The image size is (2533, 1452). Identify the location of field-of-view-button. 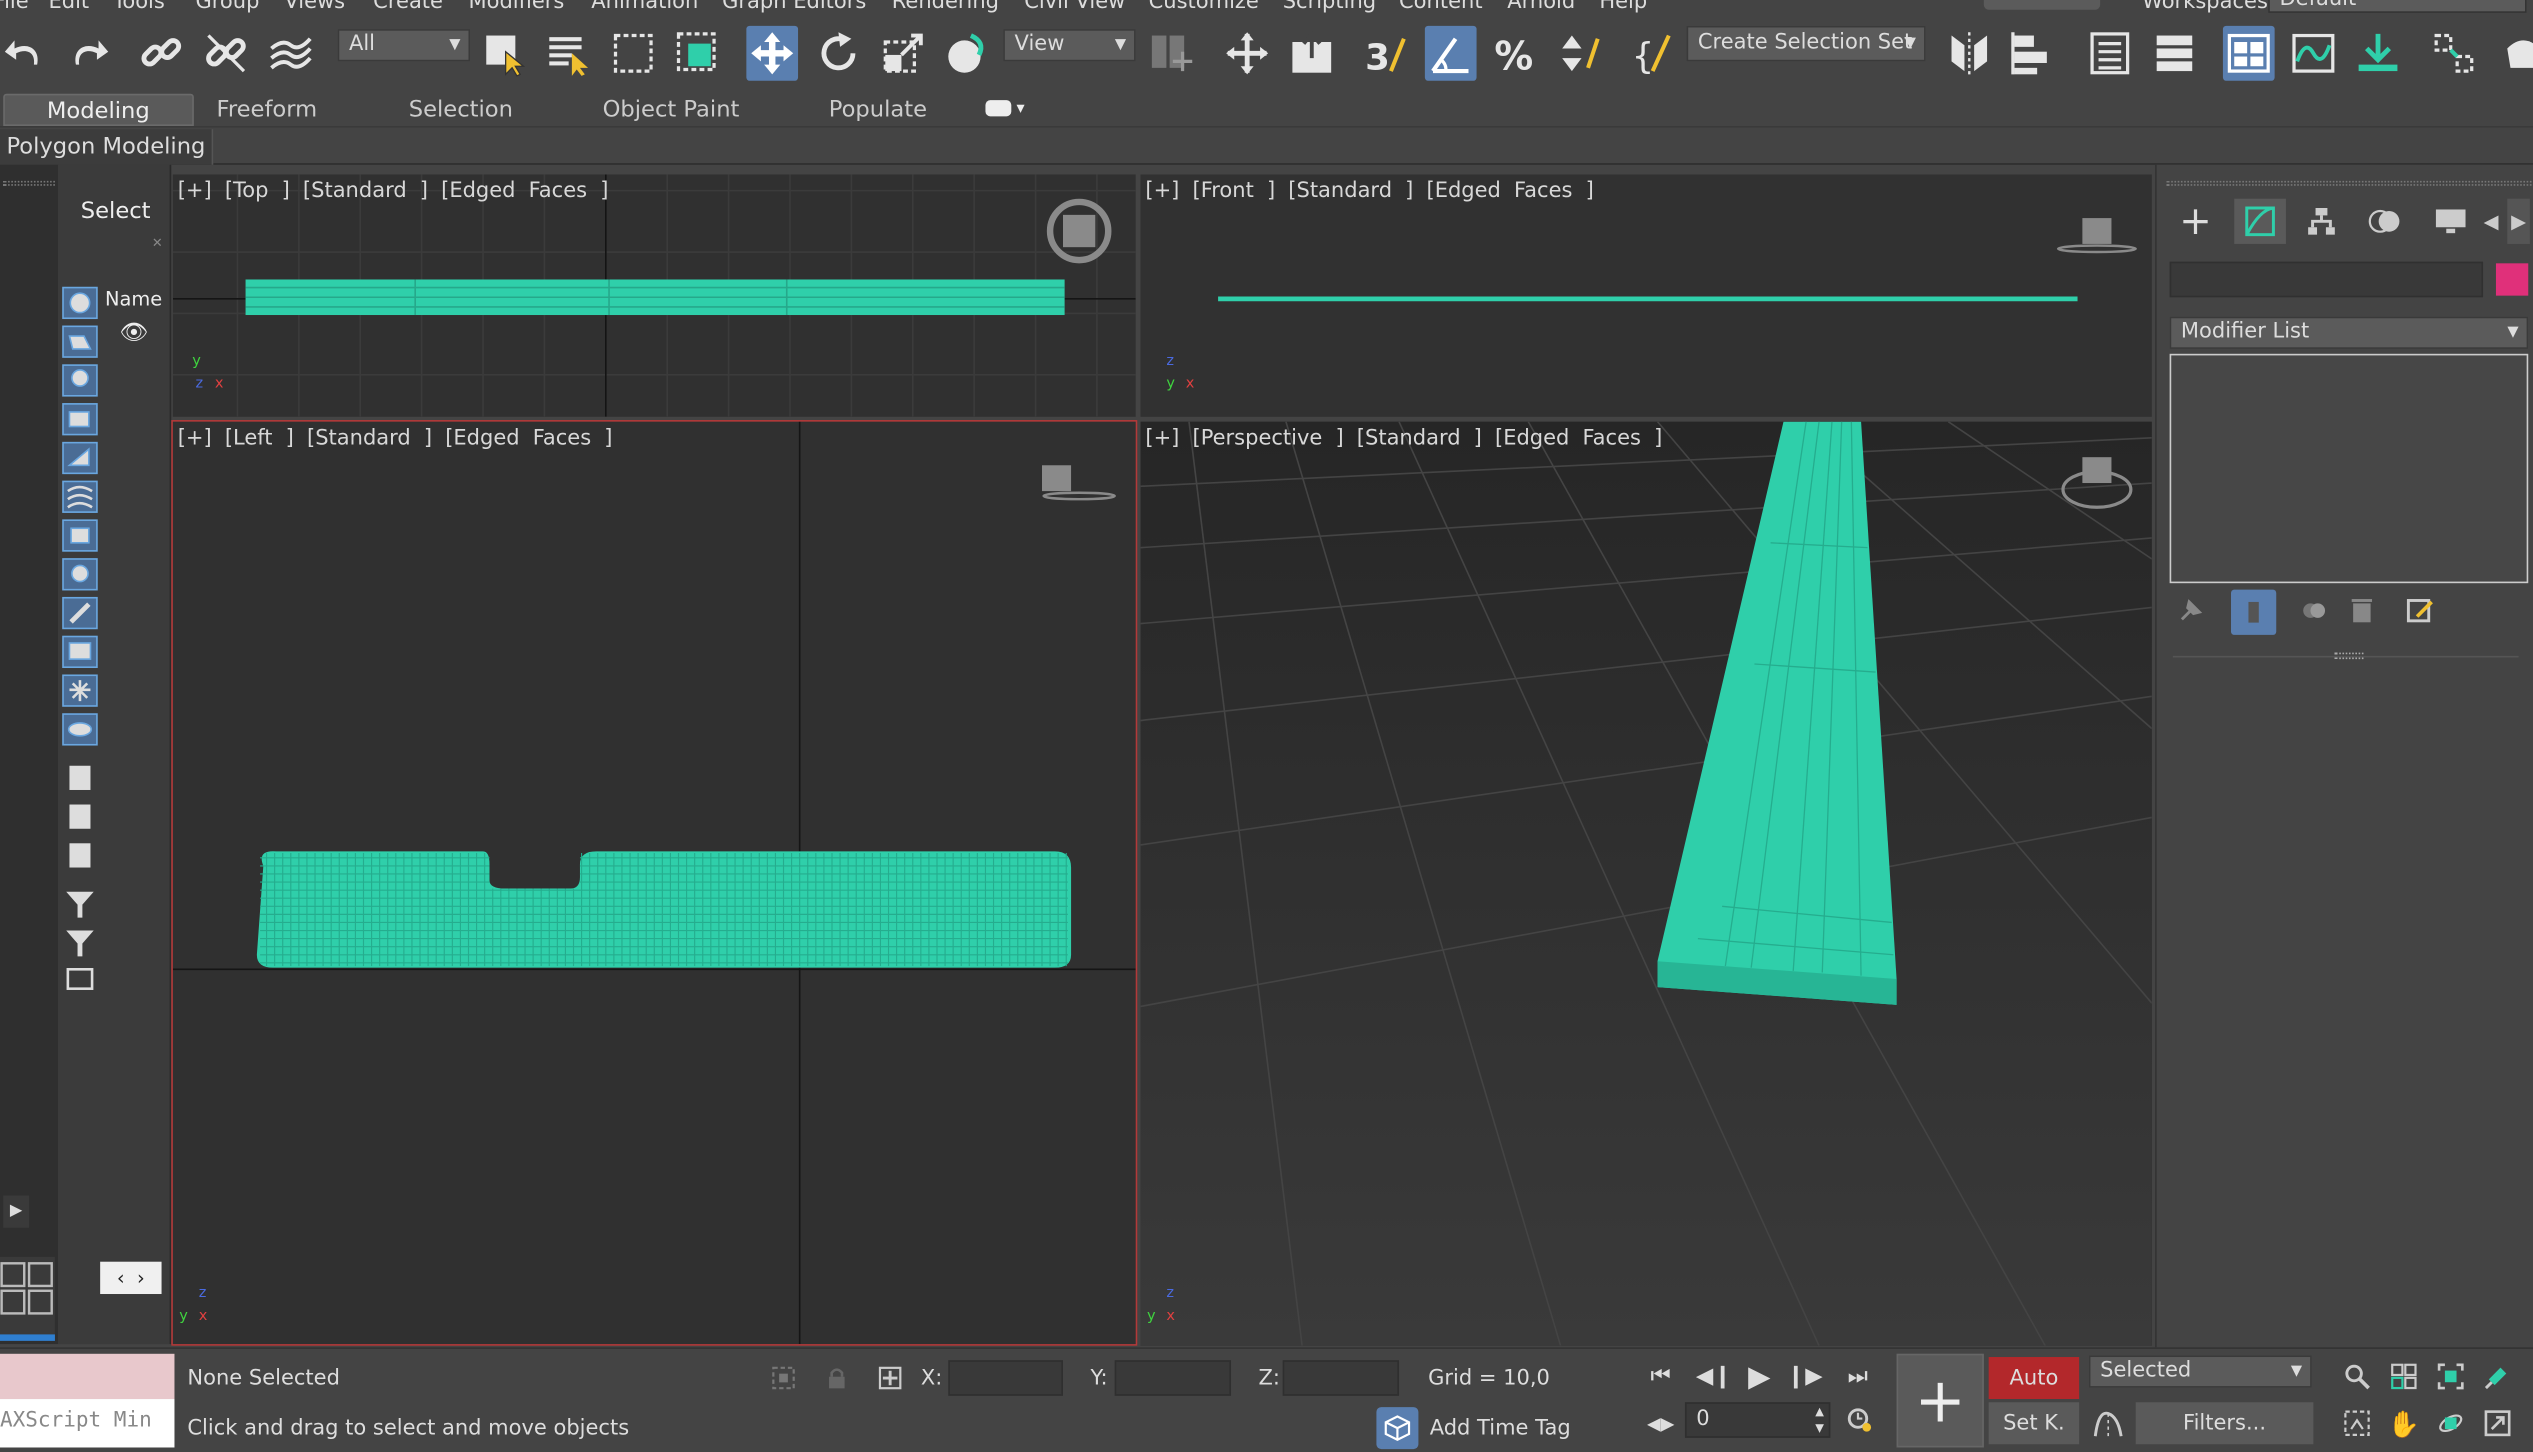
(2357, 1423).